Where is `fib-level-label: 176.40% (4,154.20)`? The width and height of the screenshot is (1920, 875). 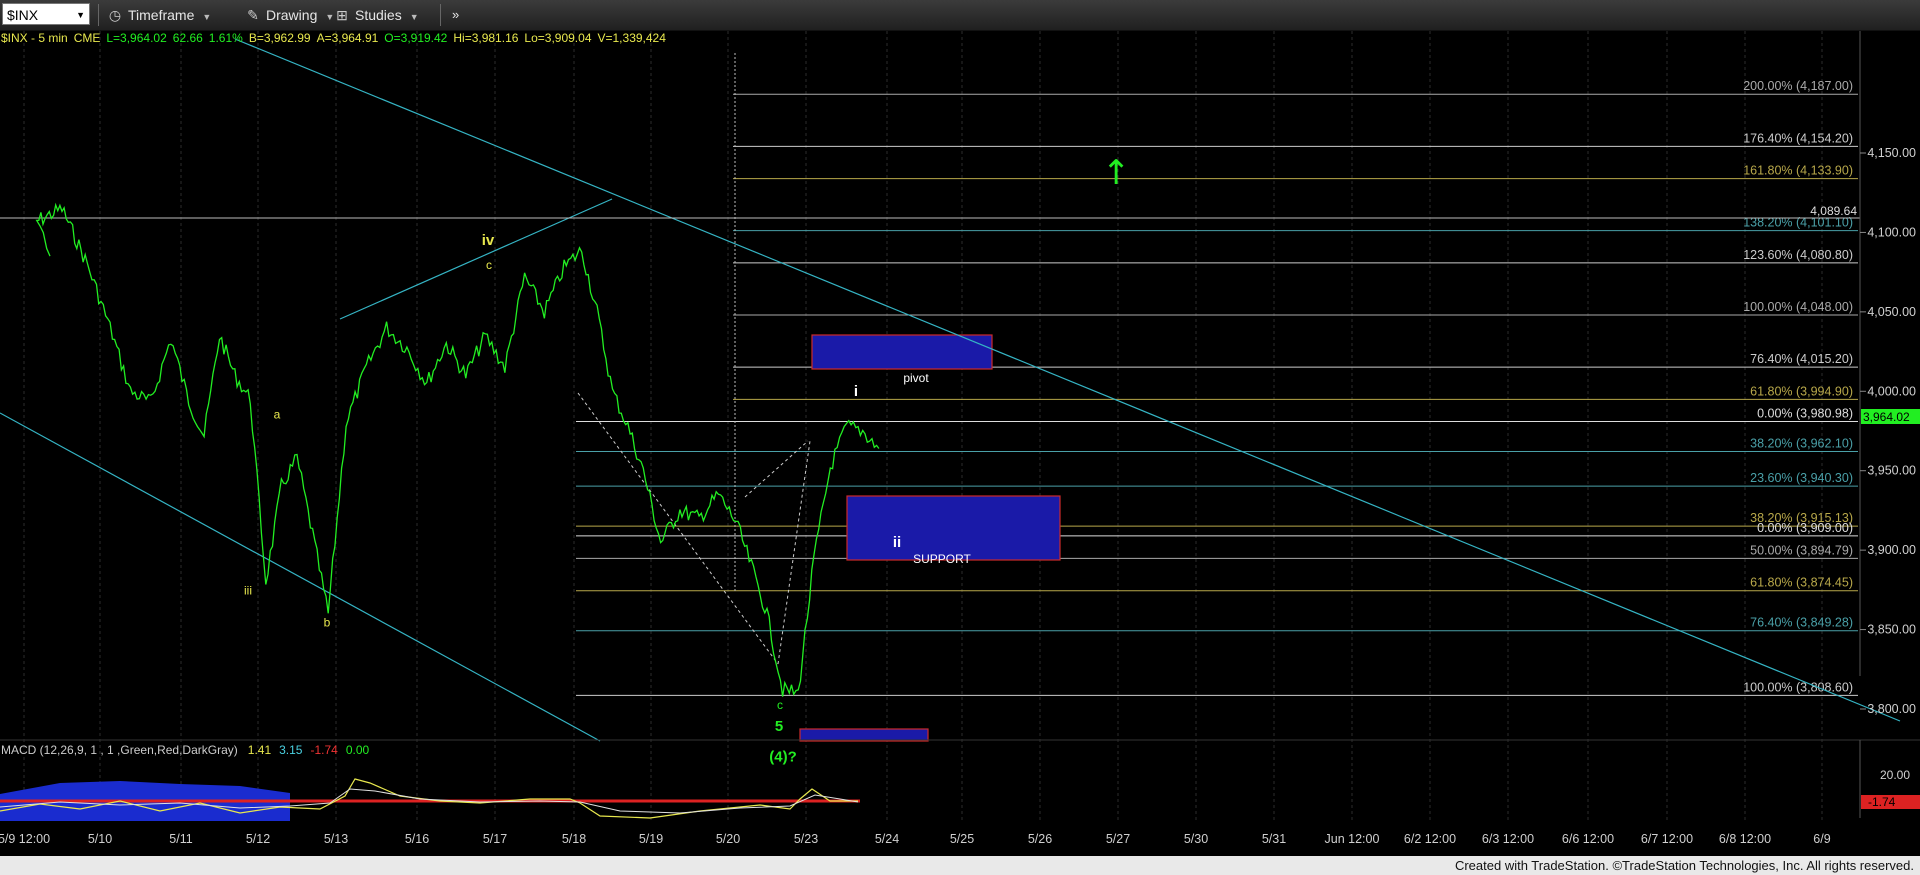
fib-level-label: 176.40% (4,154.20) is located at coordinates (1798, 138).